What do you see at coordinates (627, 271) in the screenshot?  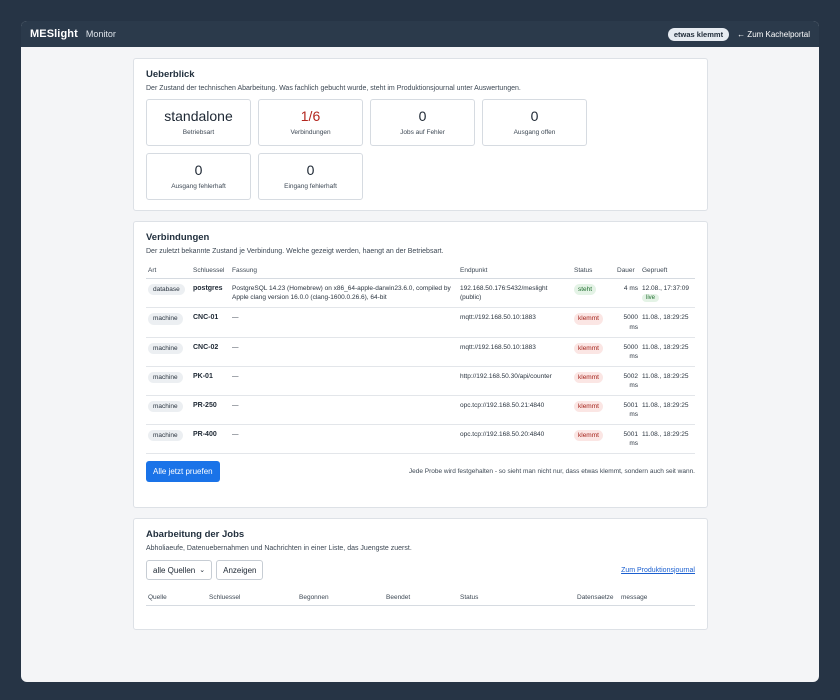 I see `col-header: Dauer` at bounding box center [627, 271].